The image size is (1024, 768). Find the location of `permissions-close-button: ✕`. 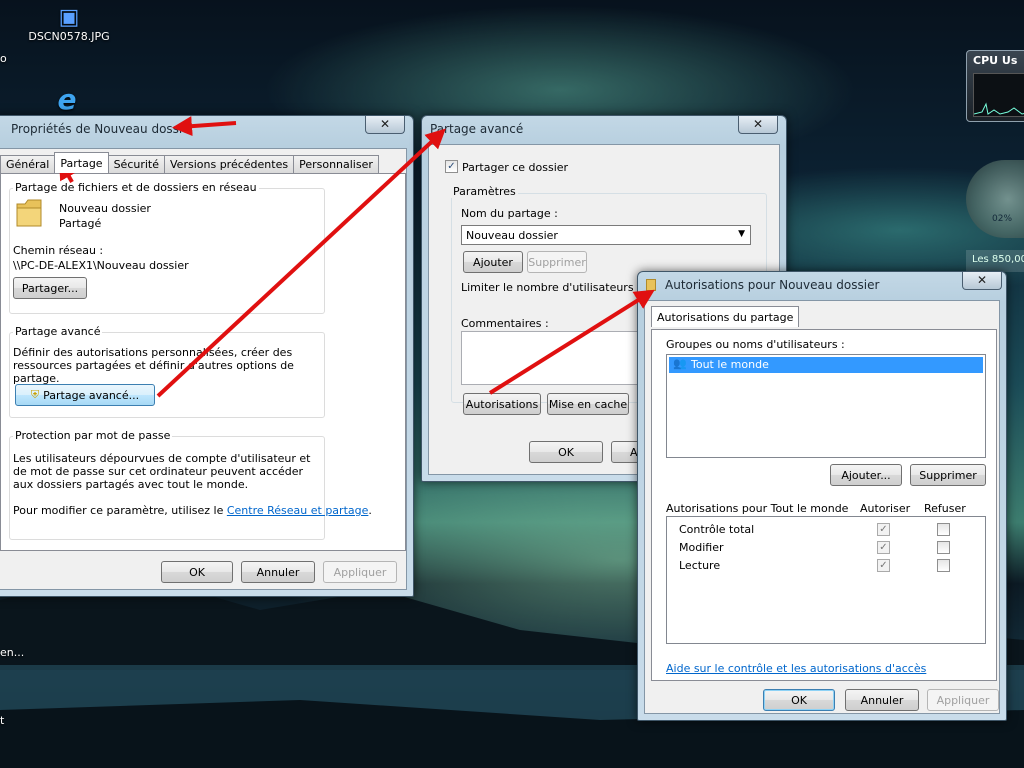

permissions-close-button: ✕ is located at coordinates (982, 281).